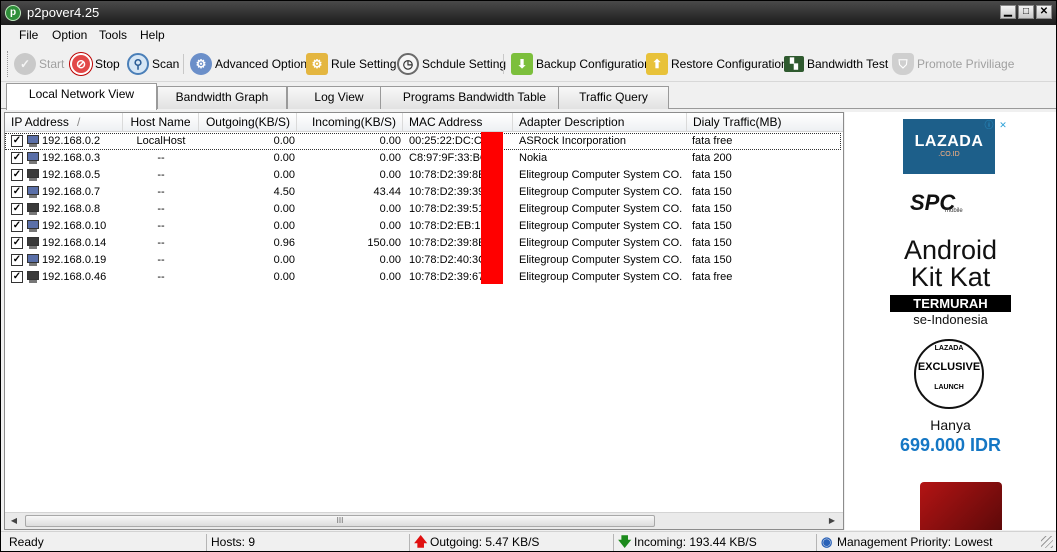 The height and width of the screenshot is (552, 1057). What do you see at coordinates (248, 64) in the screenshot?
I see `advanced-option-button: ⚙ Advanced Option` at bounding box center [248, 64].